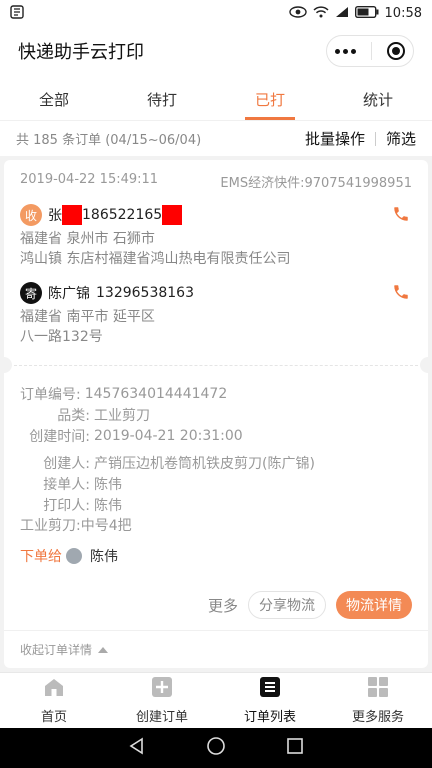 Image resolution: width=432 pixels, height=768 pixels. Describe the element at coordinates (216, 649) in the screenshot. I see `collapse-details-toggle: 收起订单详情` at that location.